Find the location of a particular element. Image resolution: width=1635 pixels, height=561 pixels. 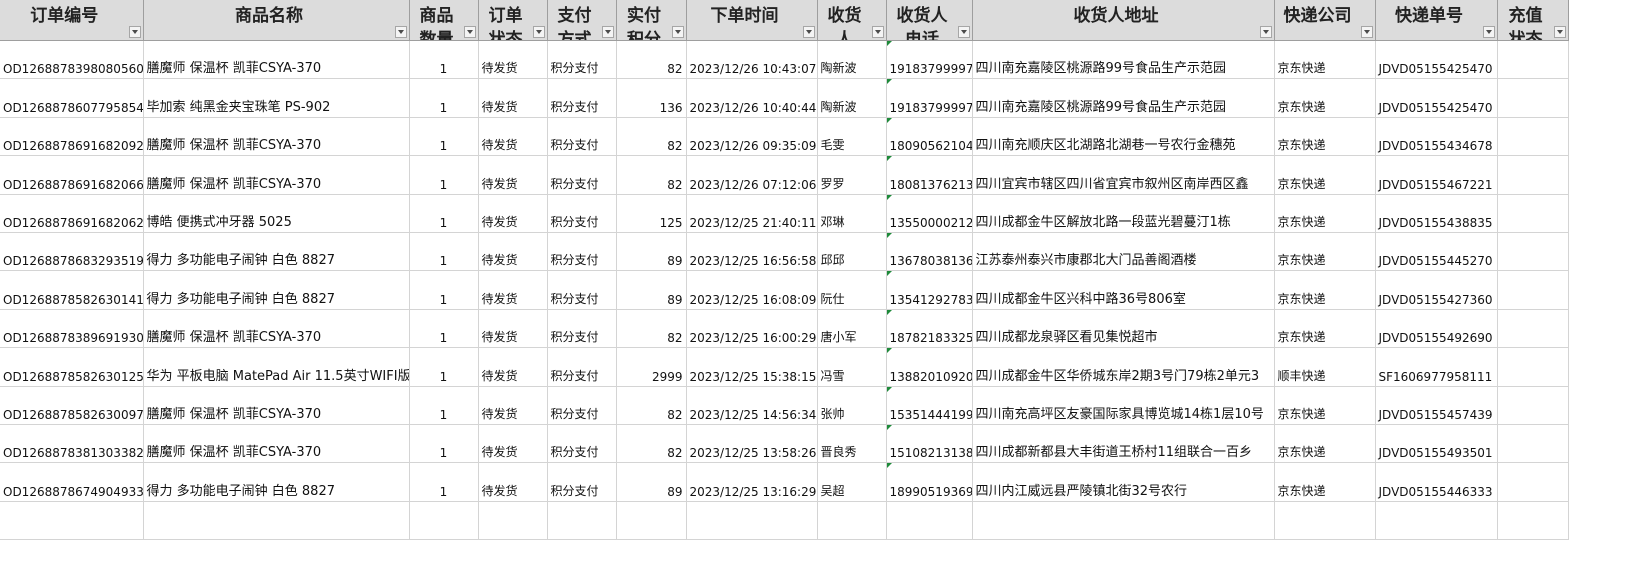

cell-time: 2023/12/25 21:40:11 is located at coordinates (752, 213).